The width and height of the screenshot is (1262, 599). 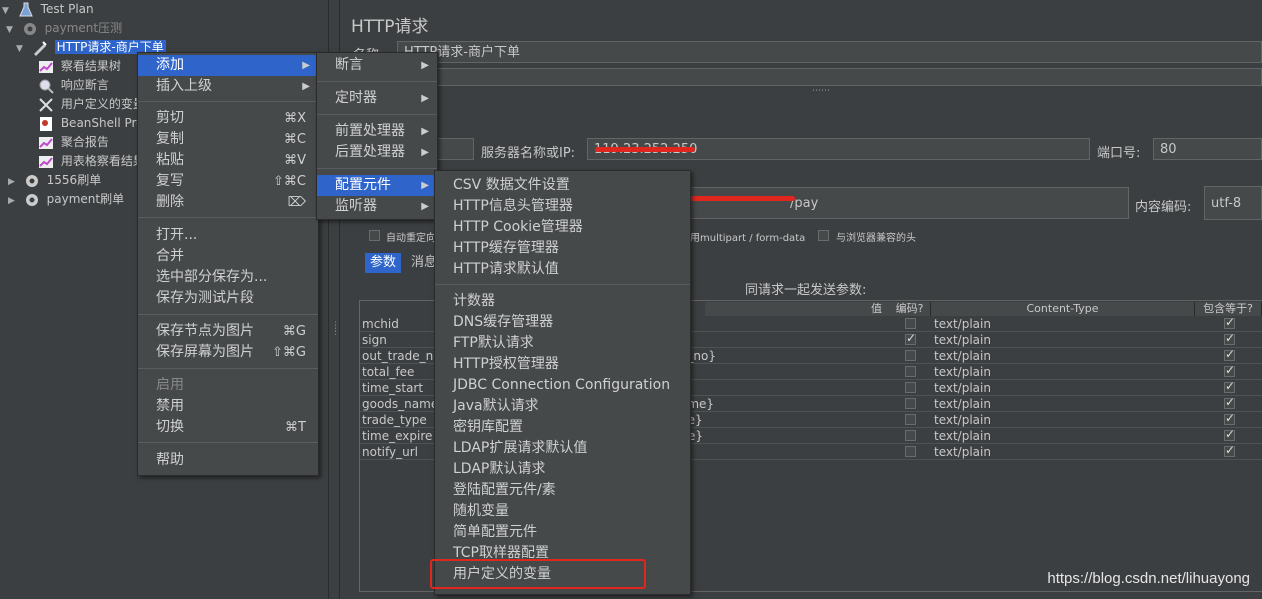 What do you see at coordinates (228, 331) in the screenshot?
I see `menu-item-save-node-image: 保存节点为图片 ⌘G` at bounding box center [228, 331].